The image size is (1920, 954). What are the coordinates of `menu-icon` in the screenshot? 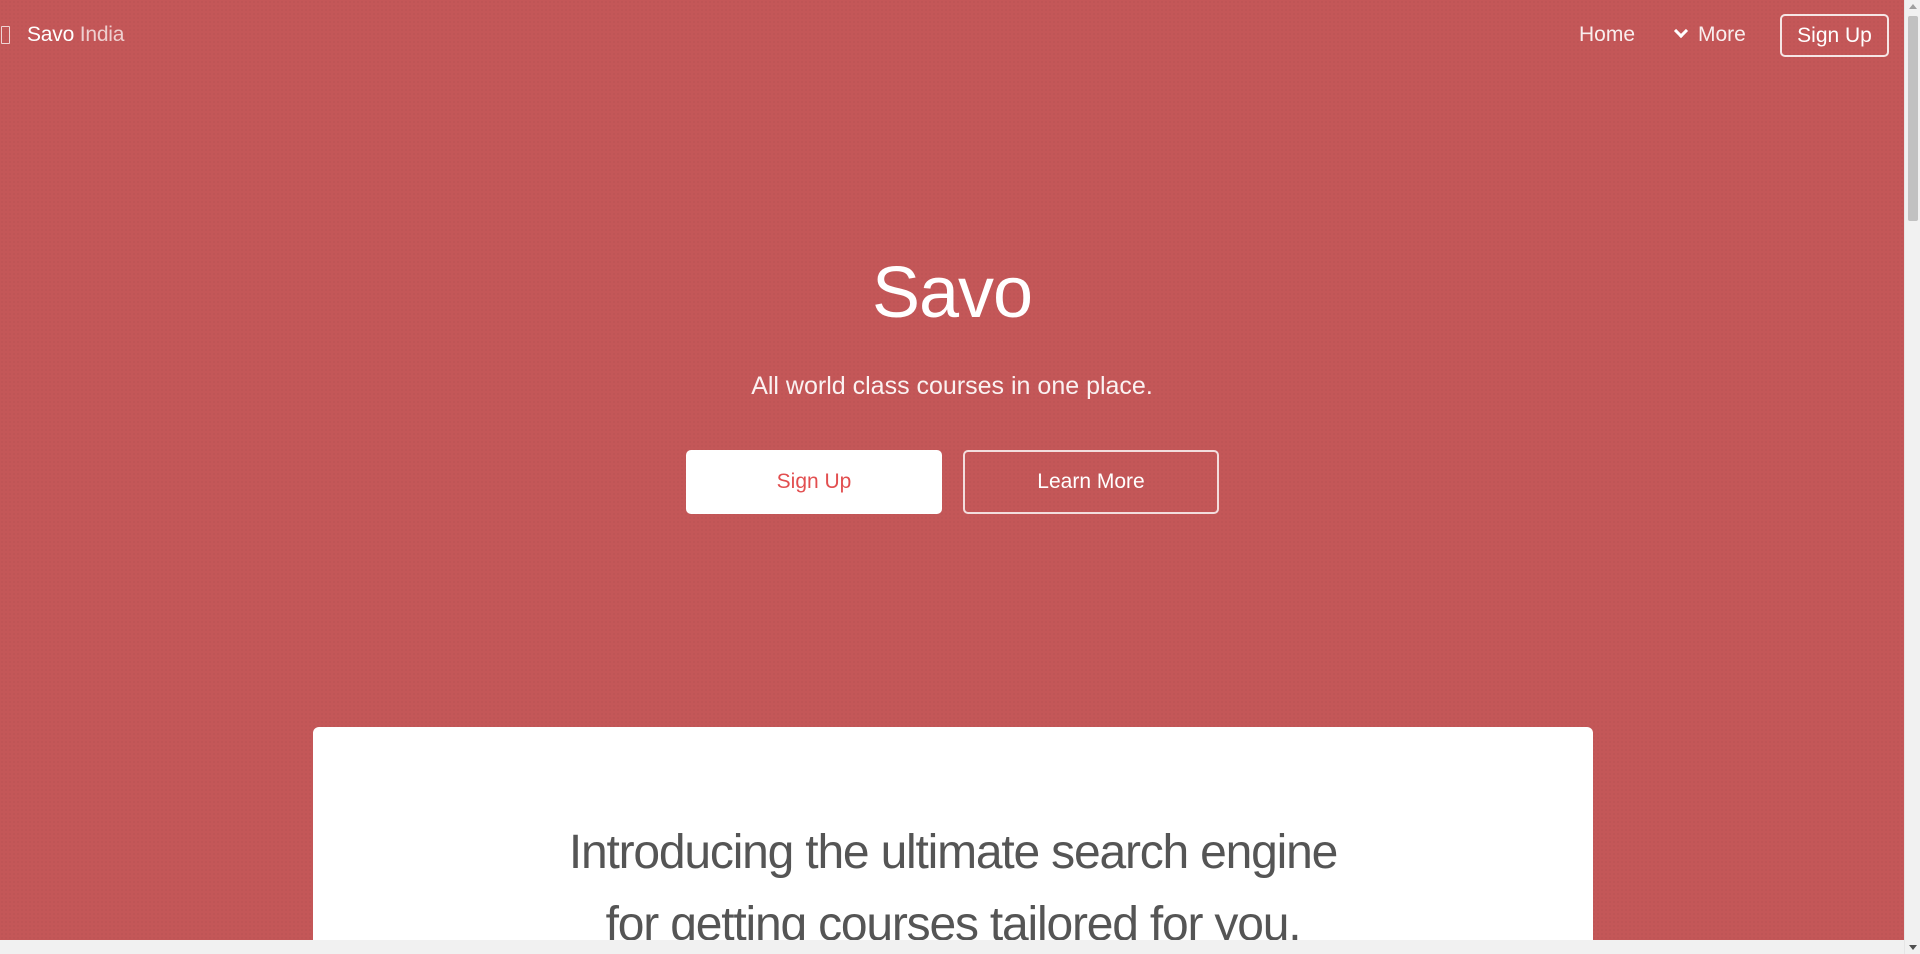 It's located at (5, 35).